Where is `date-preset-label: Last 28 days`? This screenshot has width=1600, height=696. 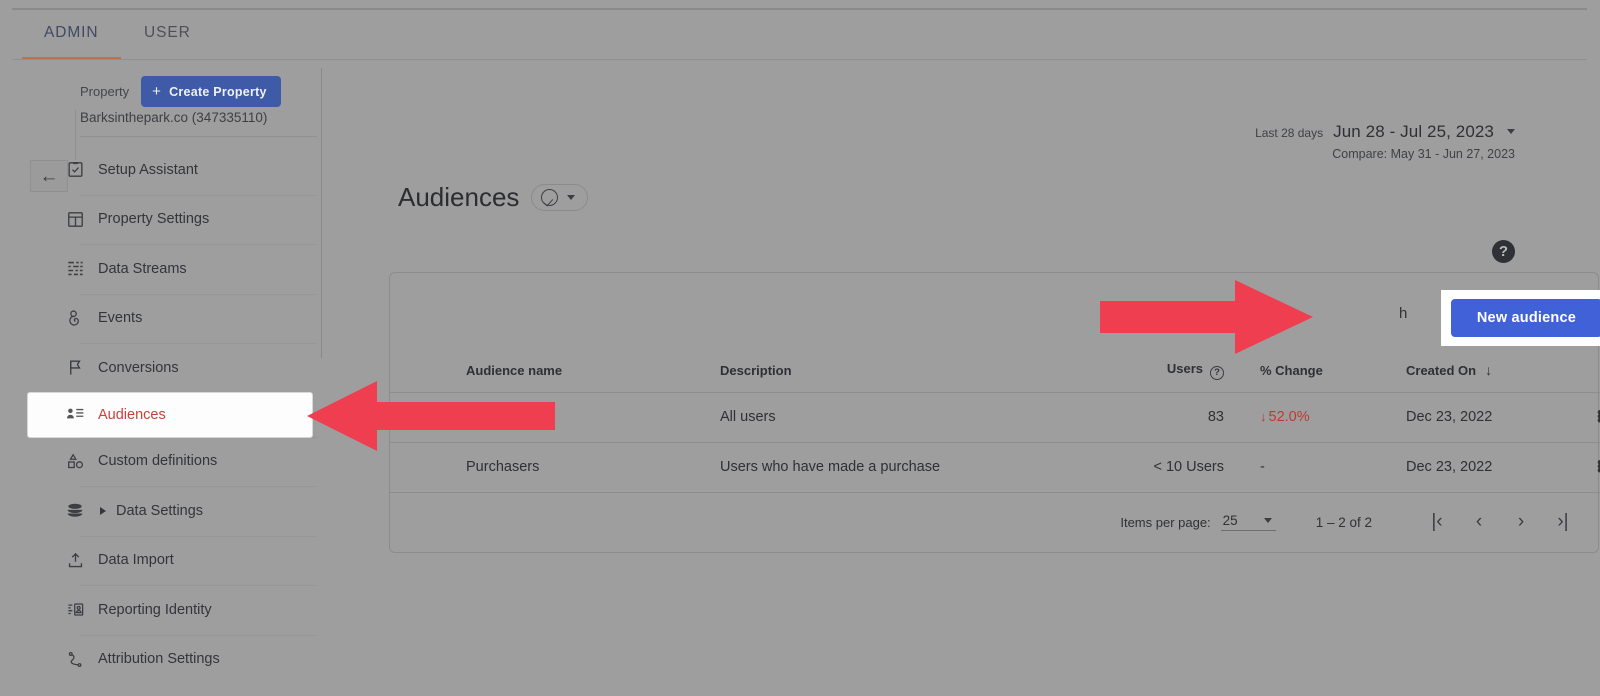
date-preset-label: Last 28 days is located at coordinates (1289, 133).